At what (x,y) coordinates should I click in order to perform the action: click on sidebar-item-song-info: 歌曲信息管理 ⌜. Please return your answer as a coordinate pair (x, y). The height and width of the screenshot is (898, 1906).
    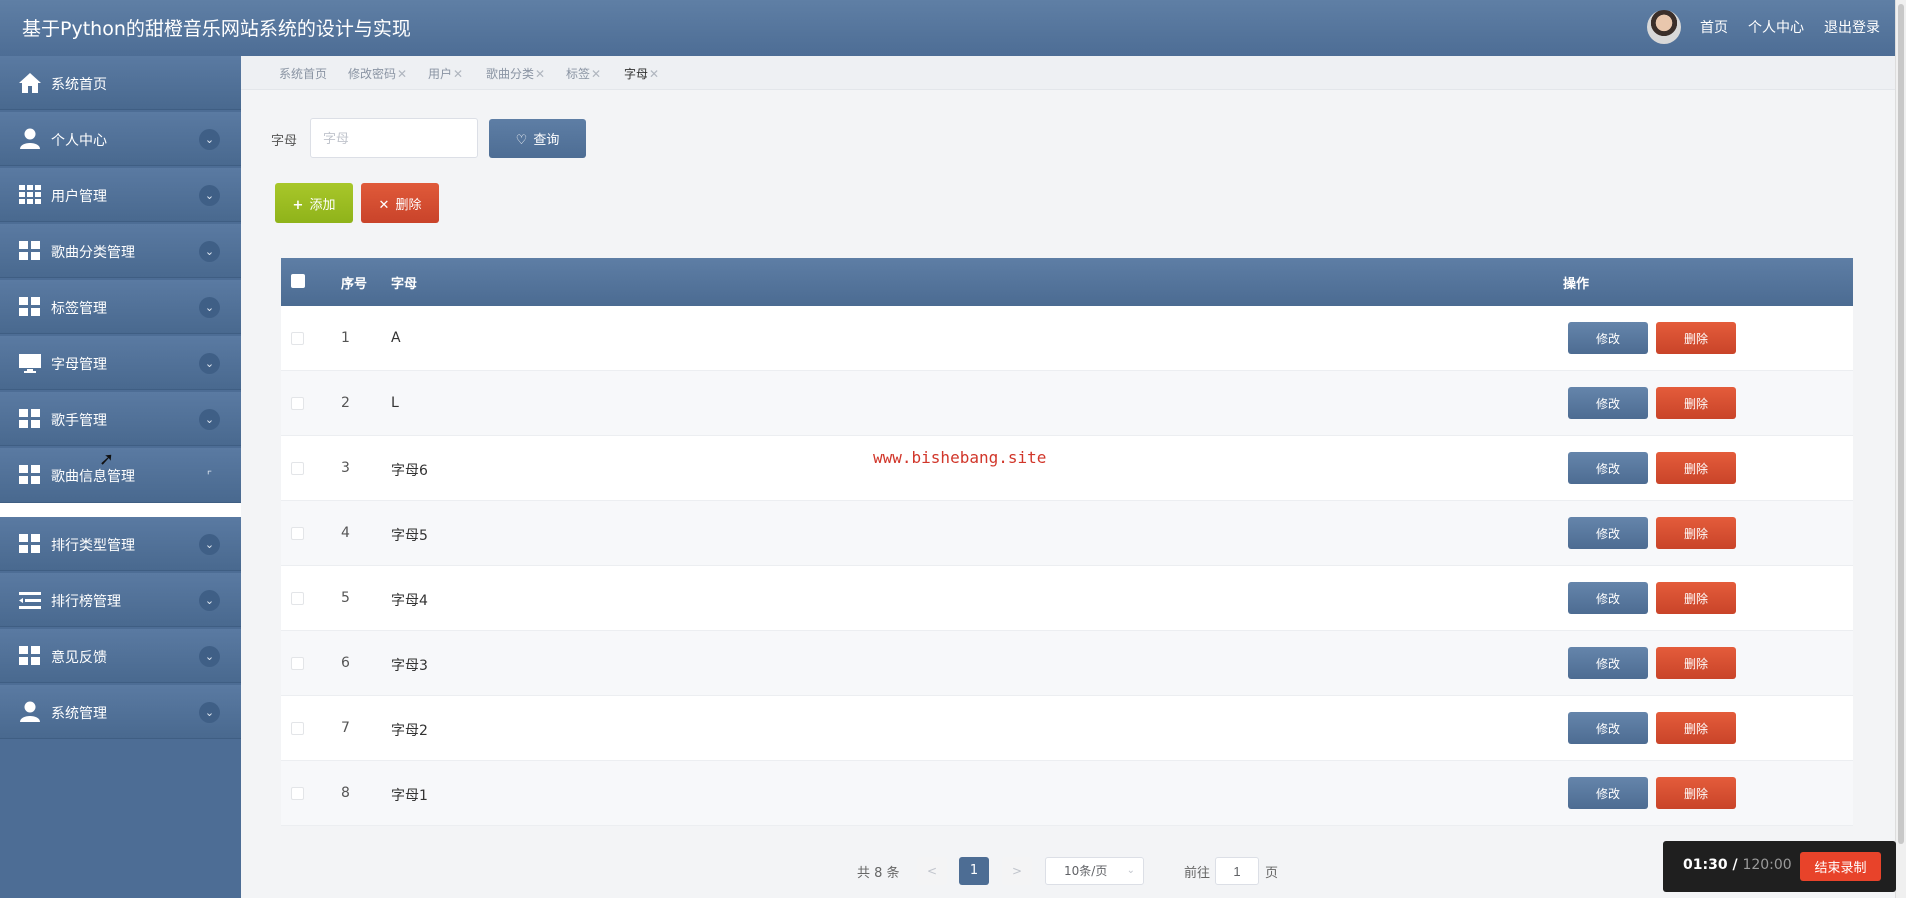
    Looking at the image, I should click on (120, 475).